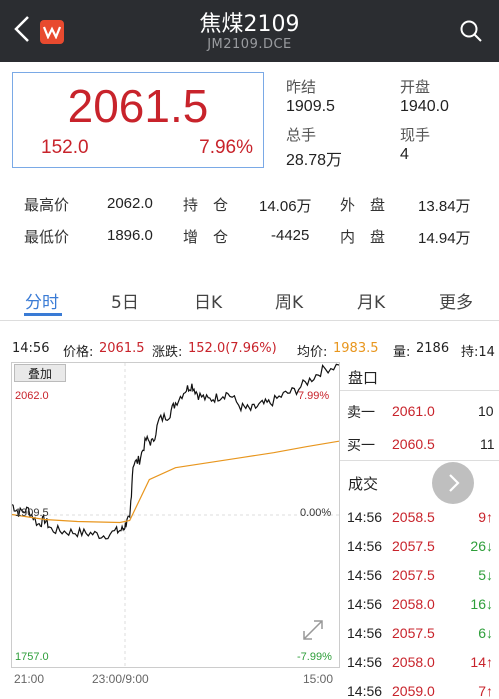 This screenshot has width=499, height=699. Describe the element at coordinates (32, 396) in the screenshot. I see `y-axis-top-label: 2062.0` at that location.